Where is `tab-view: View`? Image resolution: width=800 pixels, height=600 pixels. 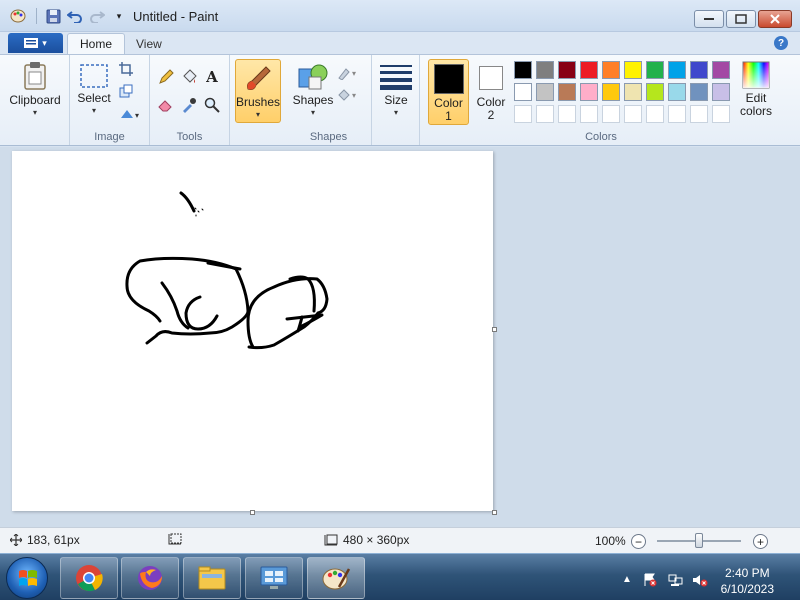
tab-view: View is located at coordinates (149, 43).